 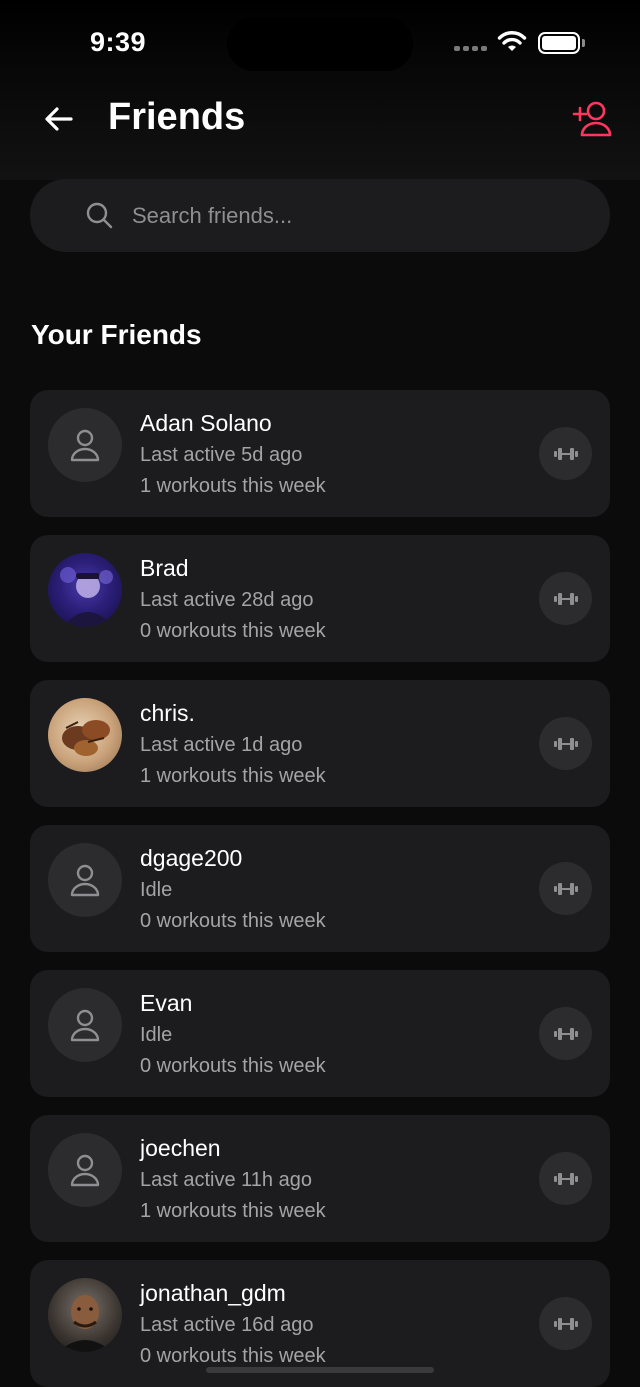 What do you see at coordinates (227, 600) in the screenshot?
I see `last-active-text: Last active 28d ago` at bounding box center [227, 600].